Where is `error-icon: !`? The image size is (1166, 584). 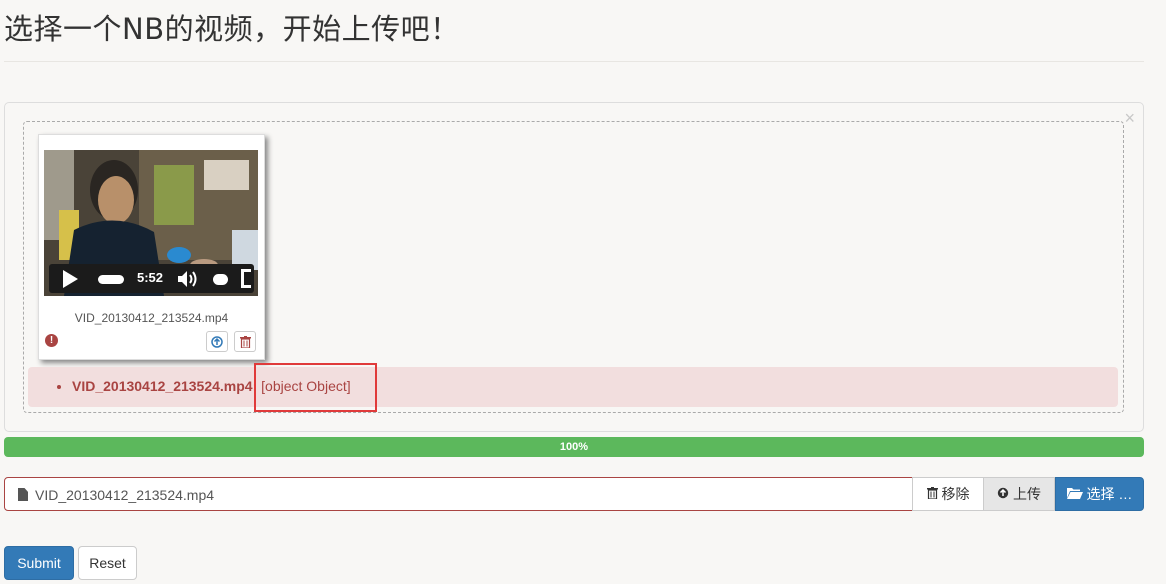 error-icon: ! is located at coordinates (51, 340).